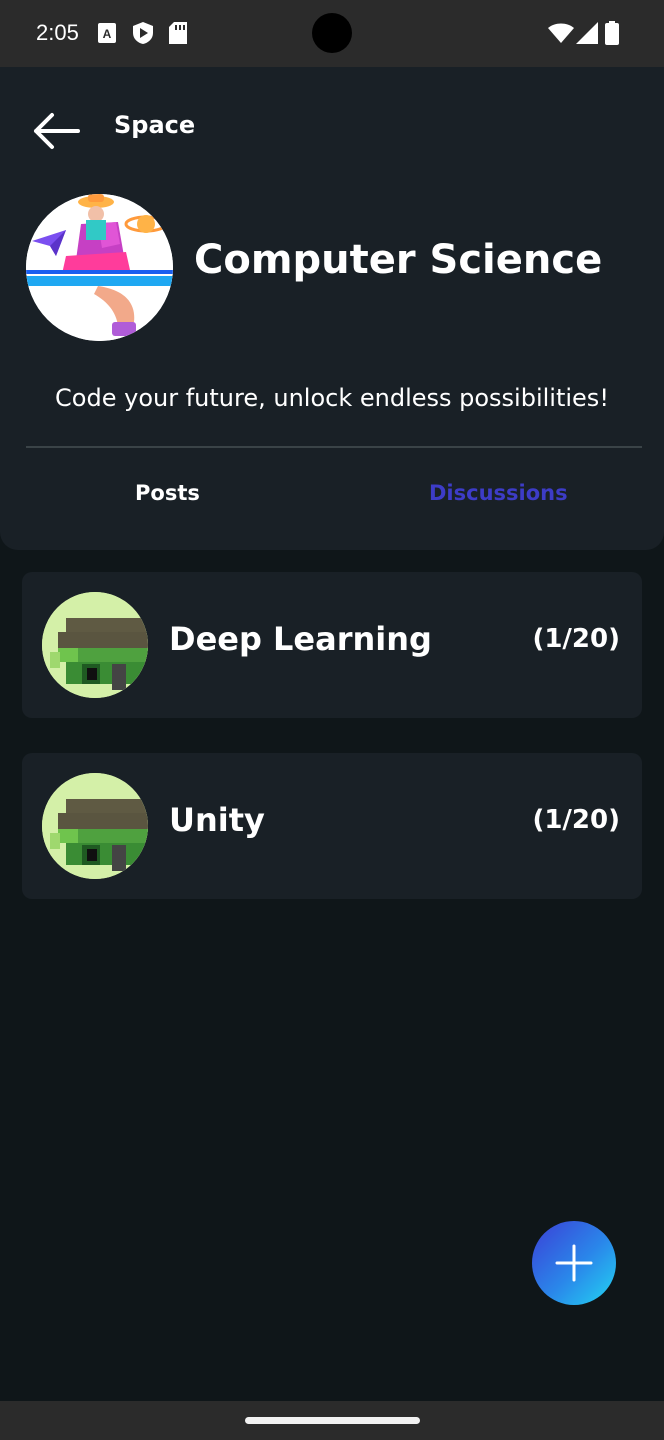  Describe the element at coordinates (178, 33) in the screenshot. I see `sd-card-icon` at that location.